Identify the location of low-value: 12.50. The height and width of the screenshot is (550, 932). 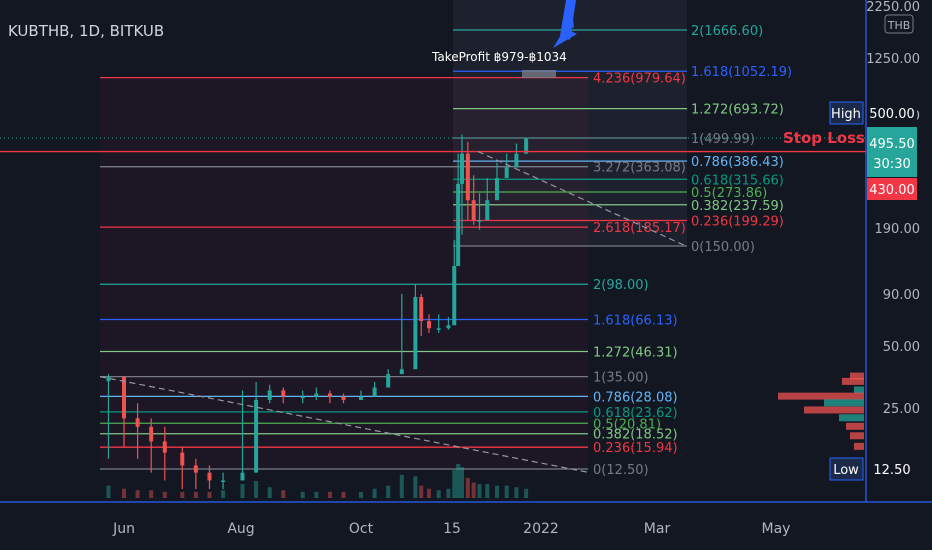
(891, 470).